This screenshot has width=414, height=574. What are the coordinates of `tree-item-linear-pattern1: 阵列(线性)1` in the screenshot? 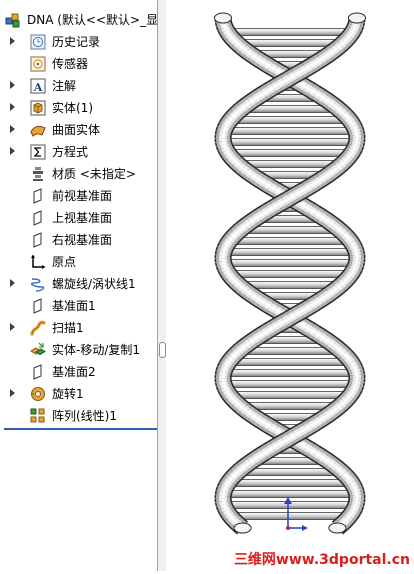 It's located at (78, 416).